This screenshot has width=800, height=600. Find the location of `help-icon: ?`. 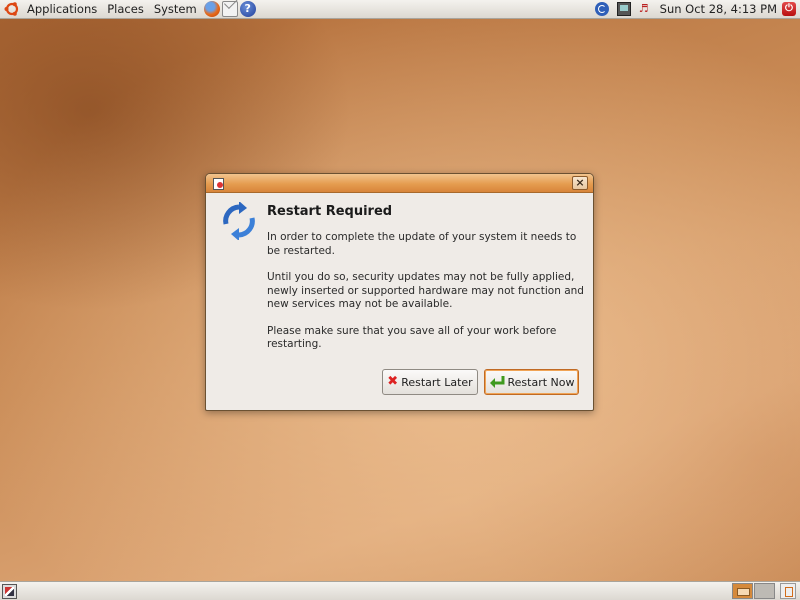

help-icon: ? is located at coordinates (247, 9).